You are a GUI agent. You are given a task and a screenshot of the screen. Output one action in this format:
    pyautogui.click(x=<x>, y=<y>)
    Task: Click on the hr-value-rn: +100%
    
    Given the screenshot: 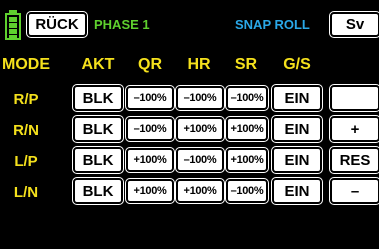 What is the action you would take?
    pyautogui.click(x=200, y=129)
    